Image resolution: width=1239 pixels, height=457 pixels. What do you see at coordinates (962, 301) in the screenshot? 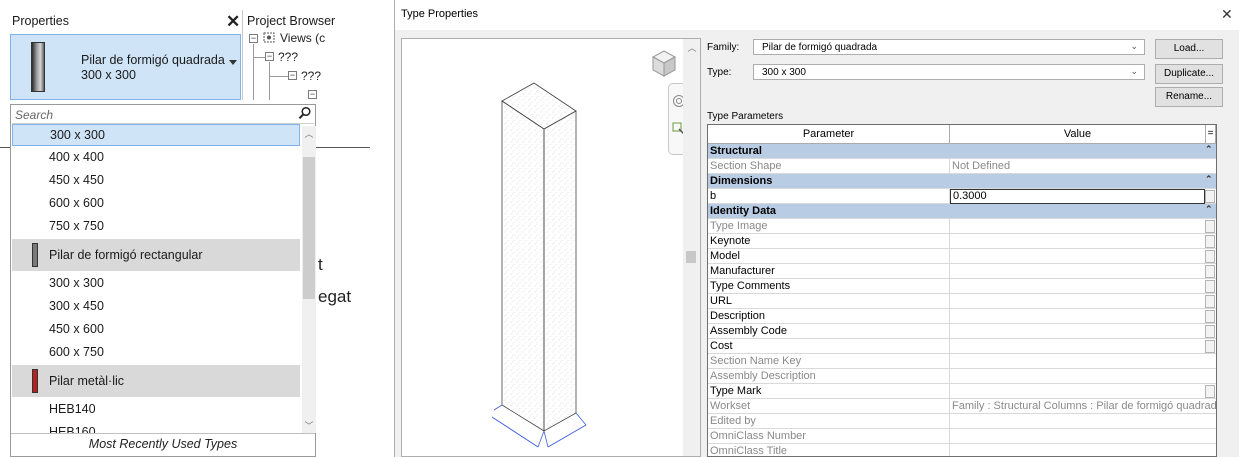
I see `parameter-row: URL` at bounding box center [962, 301].